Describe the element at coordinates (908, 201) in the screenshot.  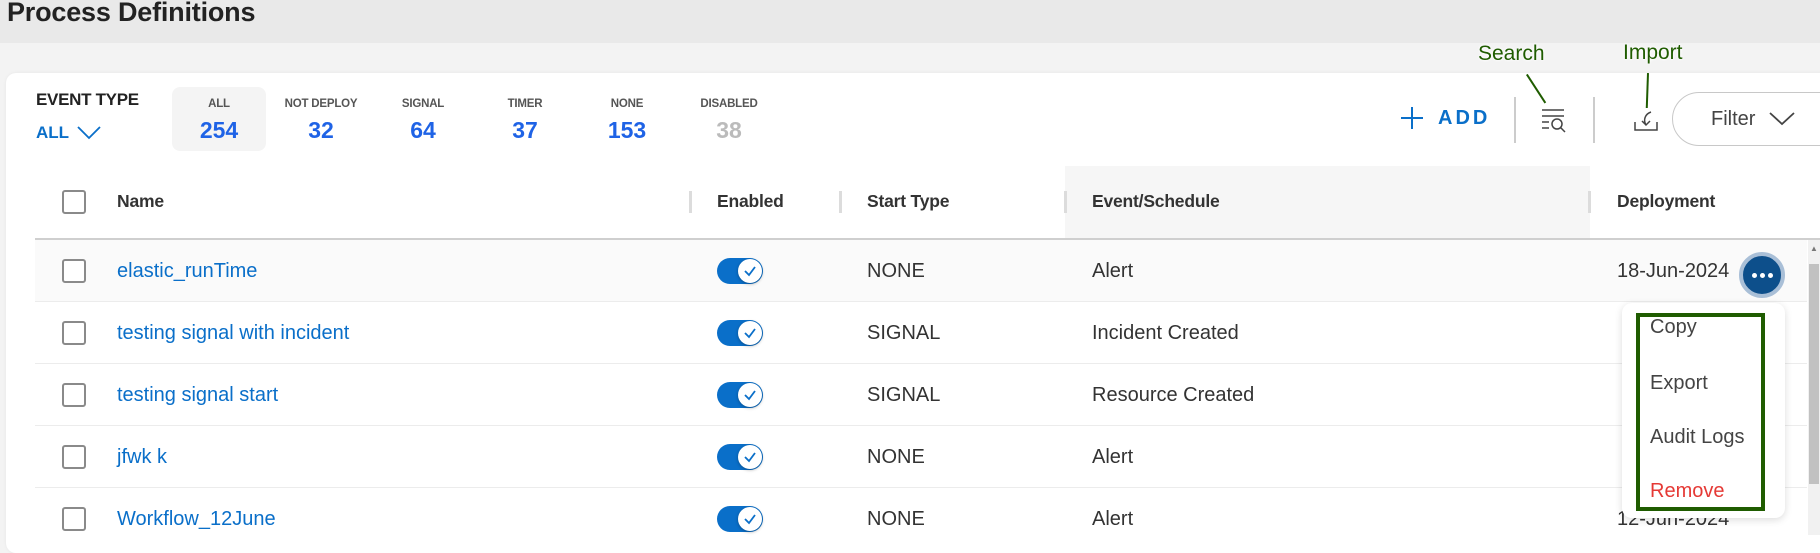
I see `column-header-start-type: Start Type` at that location.